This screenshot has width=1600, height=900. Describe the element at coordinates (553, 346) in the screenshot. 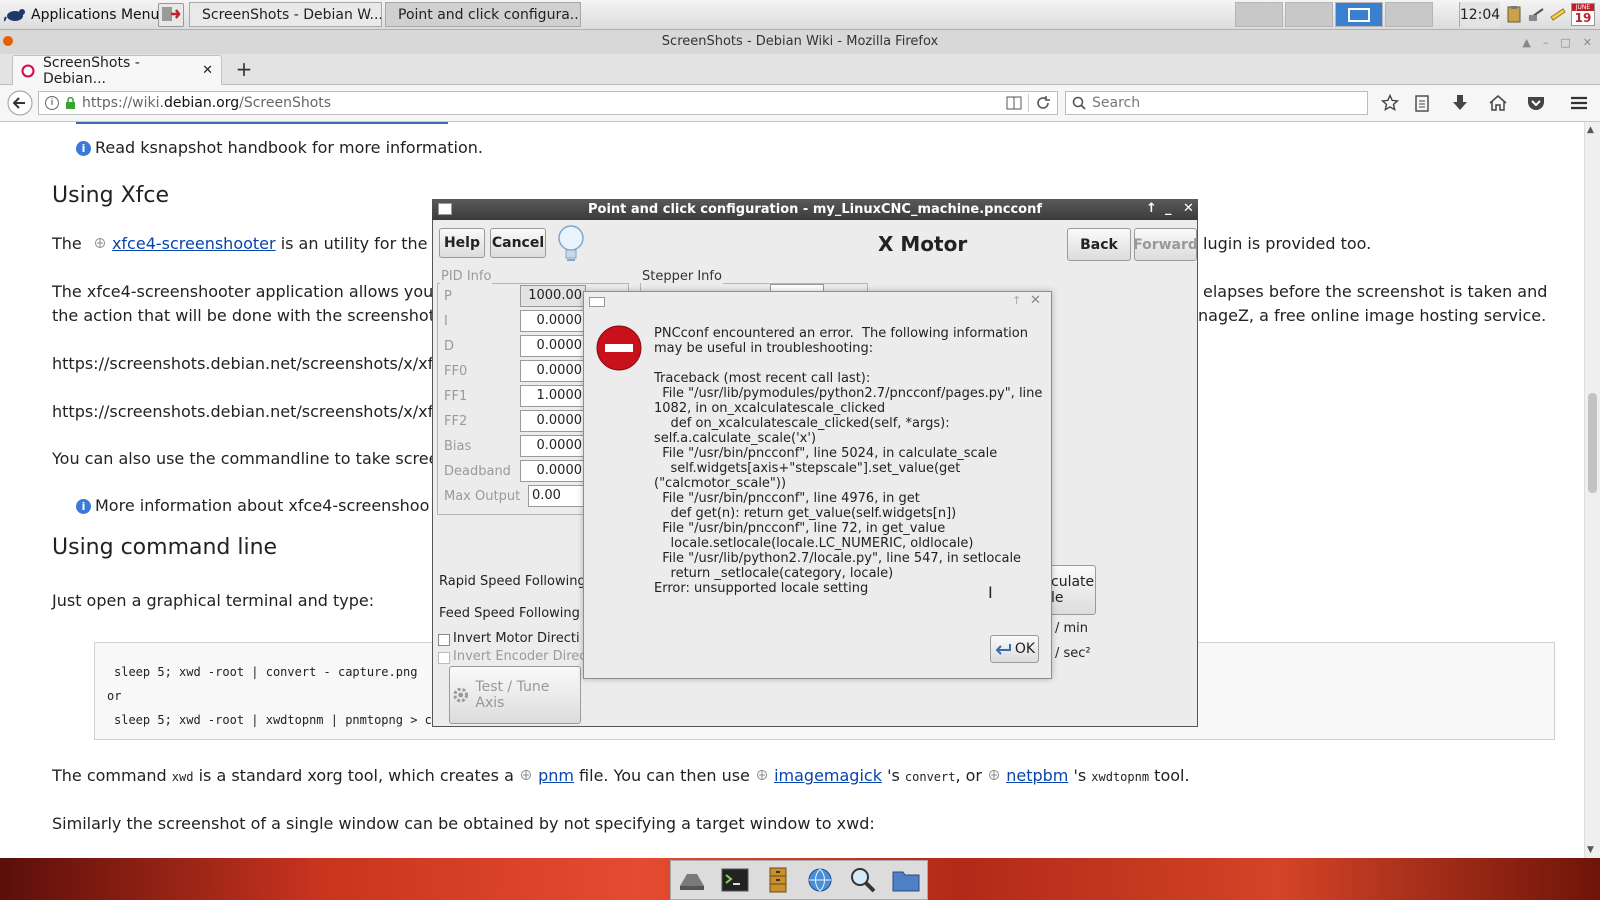

I see `pid-d-input: 0.0000` at that location.